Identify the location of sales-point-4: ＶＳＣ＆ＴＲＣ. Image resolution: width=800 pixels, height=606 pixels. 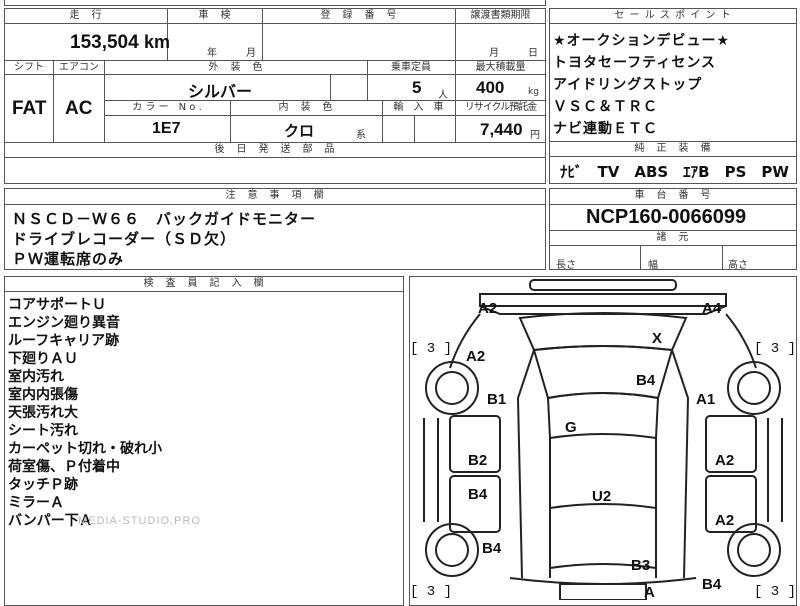
(605, 107).